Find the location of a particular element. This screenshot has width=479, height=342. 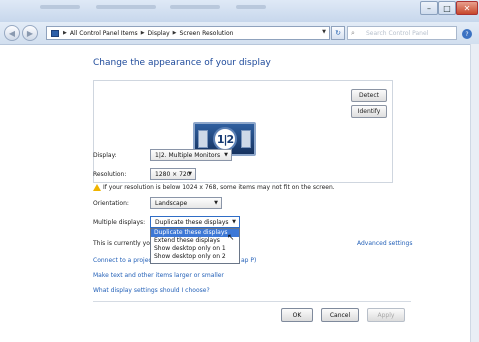

identify-button: Identify is located at coordinates (369, 111).